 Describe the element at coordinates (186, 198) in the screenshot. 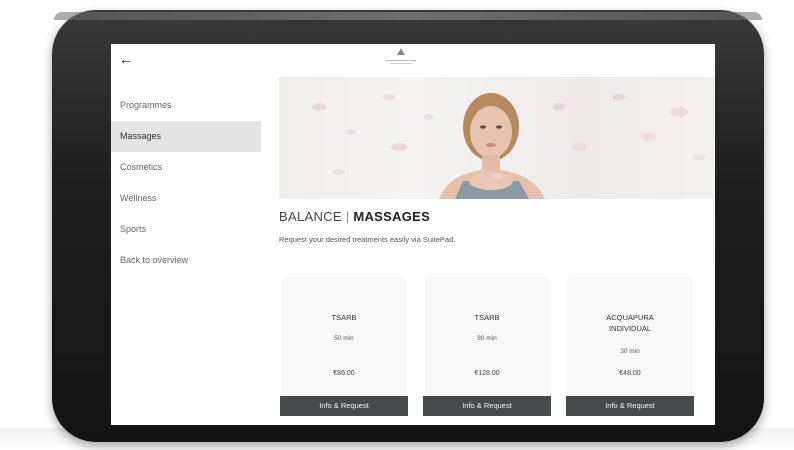

I see `sidebar-item-wellness: Wellness` at that location.